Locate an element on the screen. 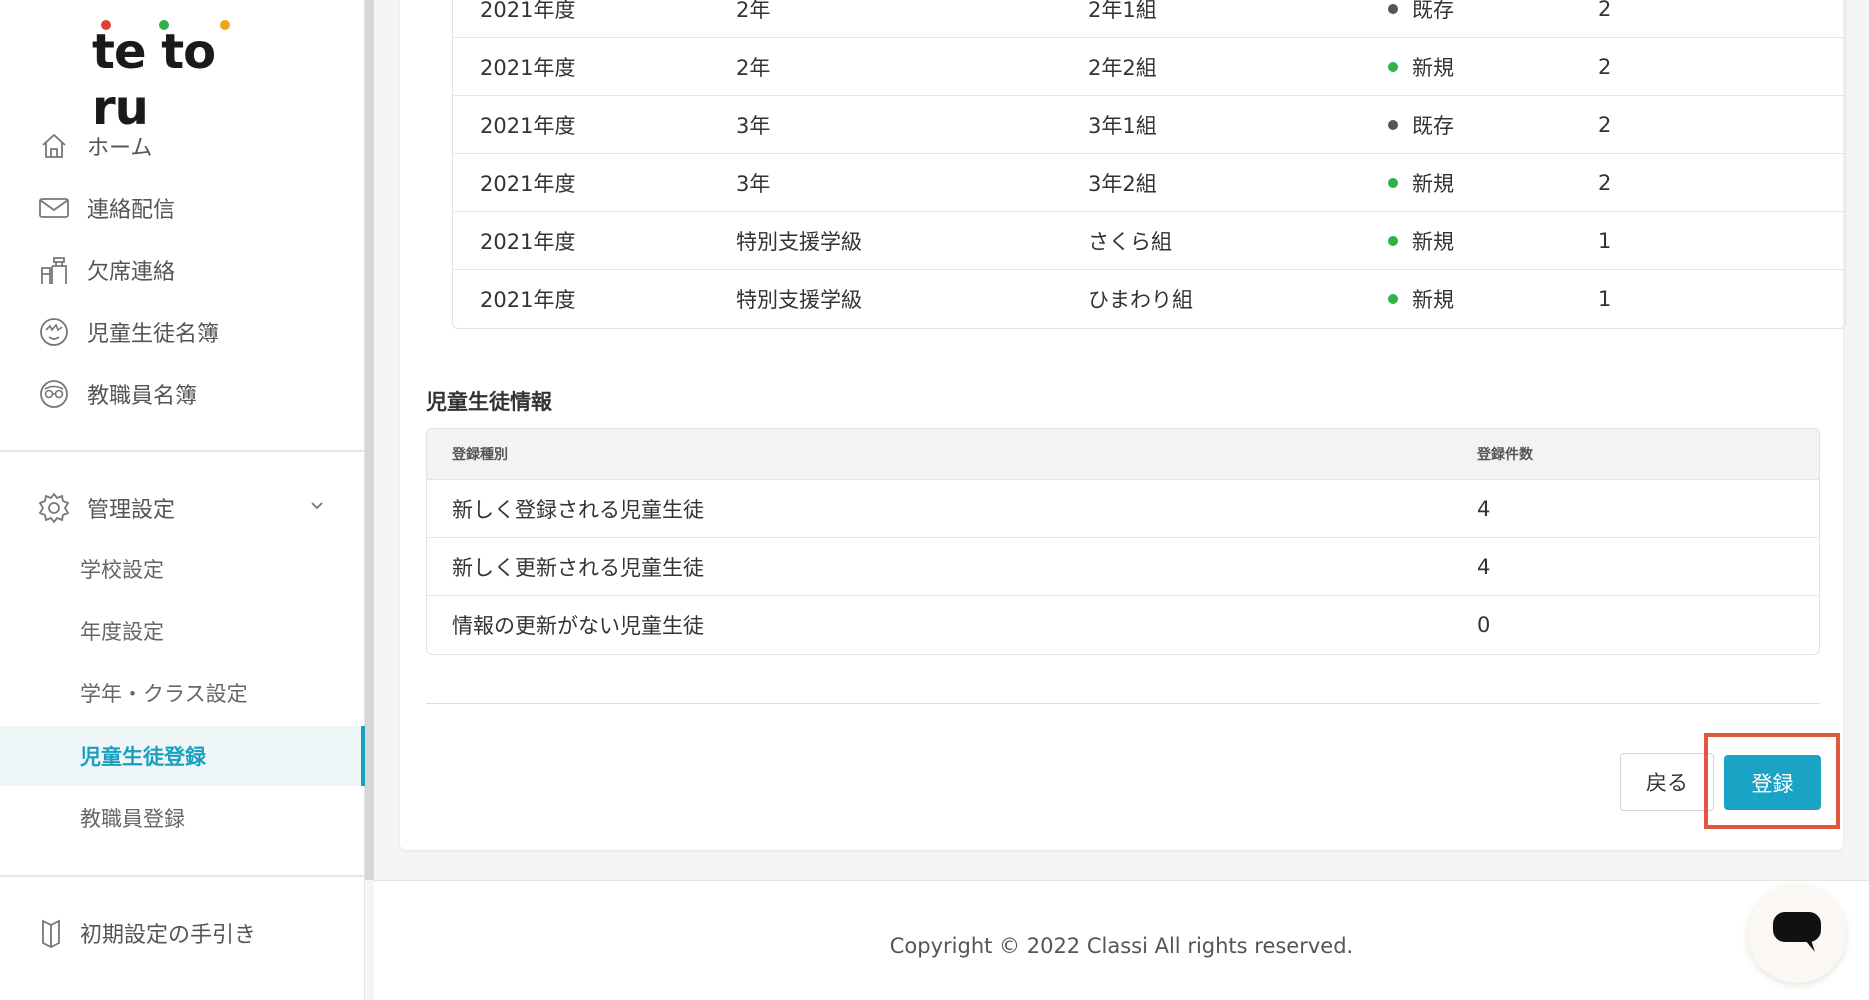  sidebar-item-setup-guide: 初期設定の手引き is located at coordinates (182, 933).